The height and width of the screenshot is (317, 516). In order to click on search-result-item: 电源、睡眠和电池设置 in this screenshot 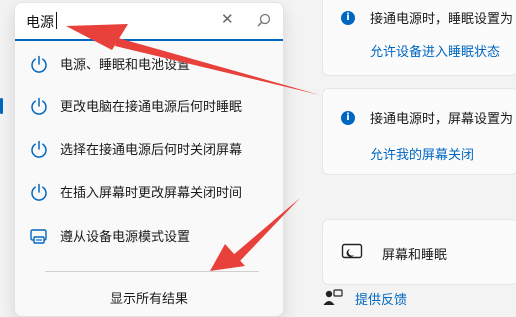, I will do `click(149, 64)`.